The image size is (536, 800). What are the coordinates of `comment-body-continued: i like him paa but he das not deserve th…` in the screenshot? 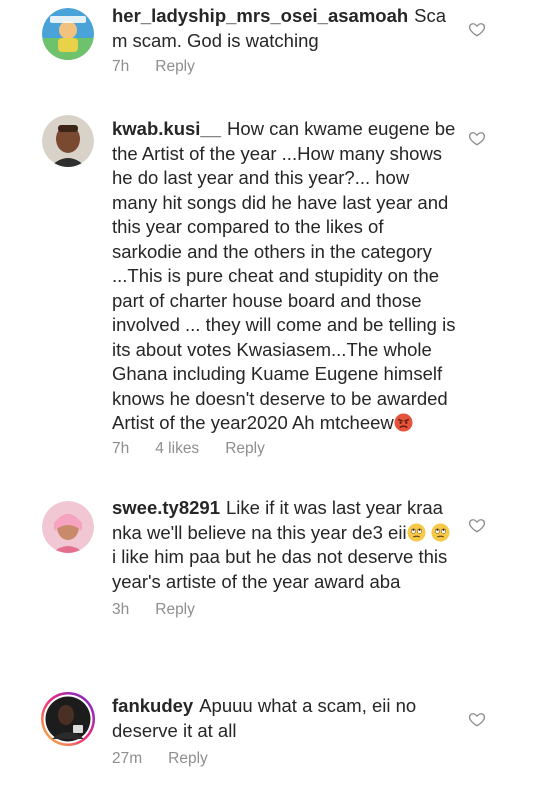 It's located at (280, 569).